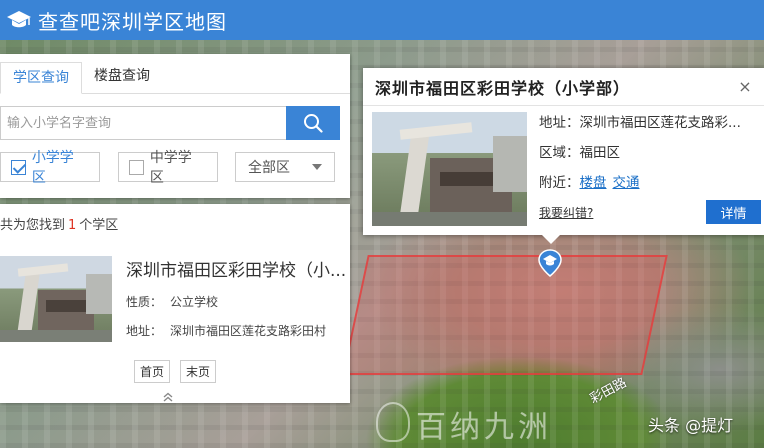 The image size is (764, 448). Describe the element at coordinates (559, 123) in the screenshot. I see `popup-address-label: 地址：` at that location.